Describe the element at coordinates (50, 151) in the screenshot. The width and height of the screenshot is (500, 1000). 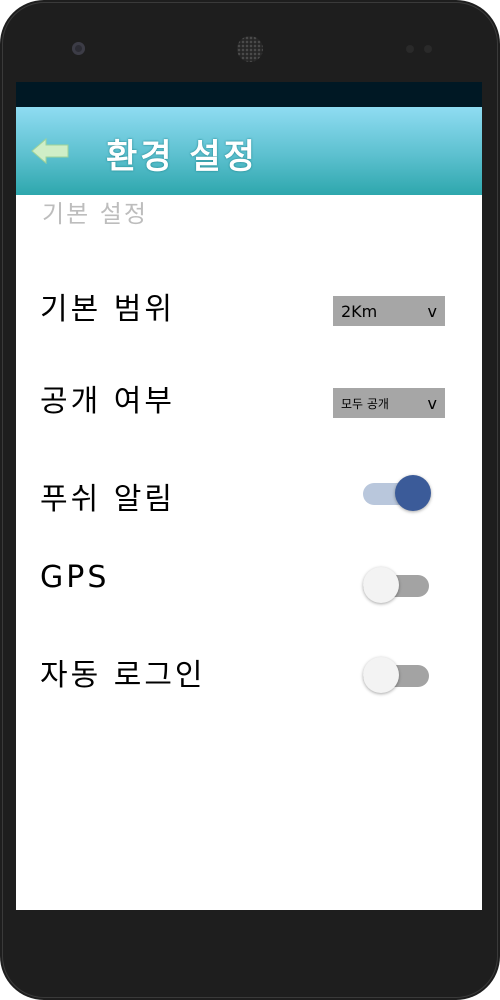
I see `back-arrow-icon` at that location.